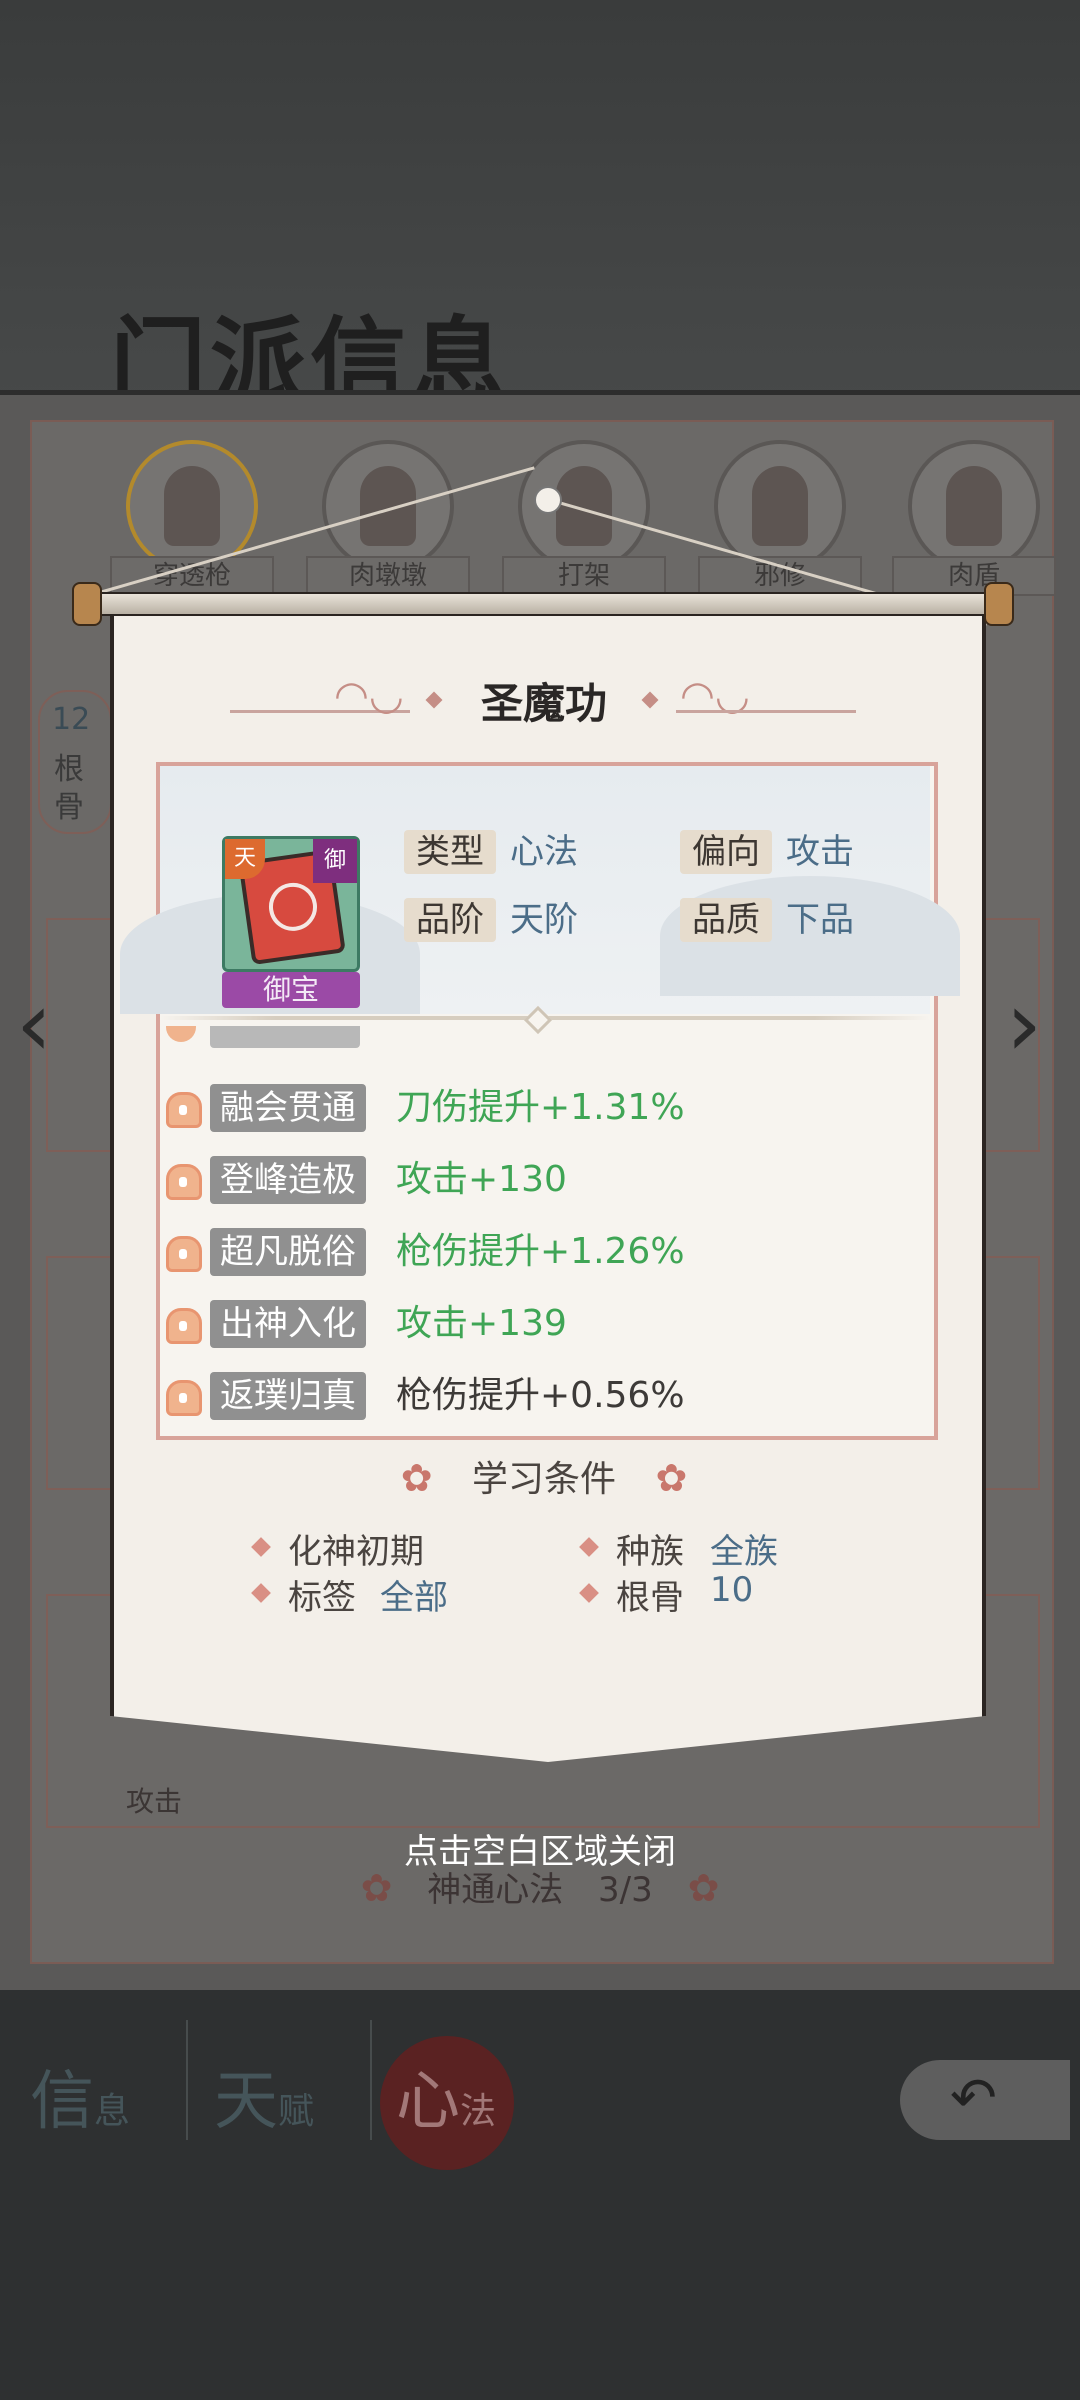  Describe the element at coordinates (732, 1590) in the screenshot. I see `condition-bone-value: 10` at that location.